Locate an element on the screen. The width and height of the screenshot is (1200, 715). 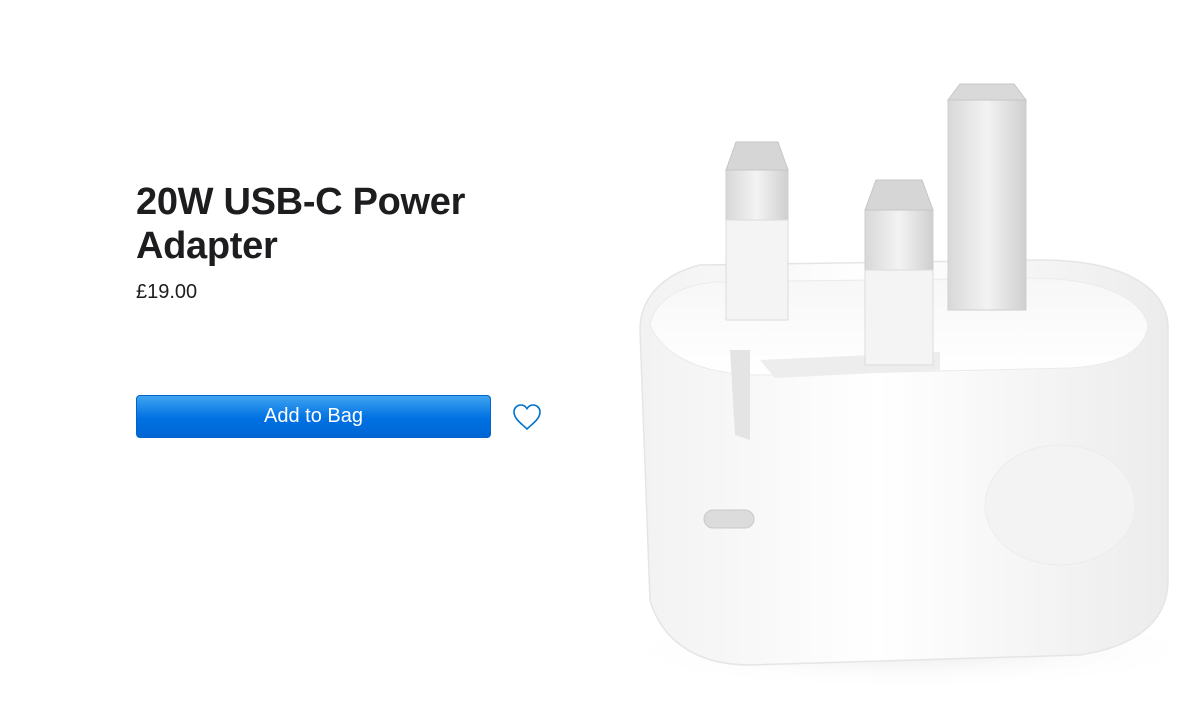
favorite-heart-icon is located at coordinates (527, 417).